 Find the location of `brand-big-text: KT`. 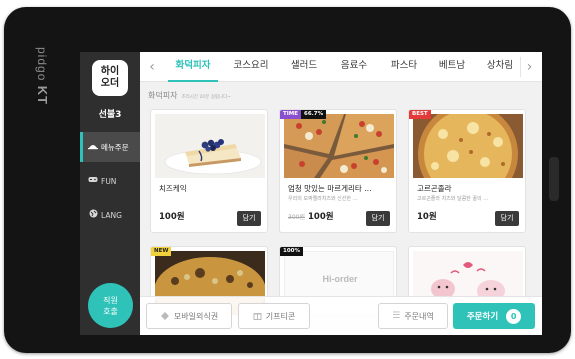

brand-big-text: KT is located at coordinates (42, 95).